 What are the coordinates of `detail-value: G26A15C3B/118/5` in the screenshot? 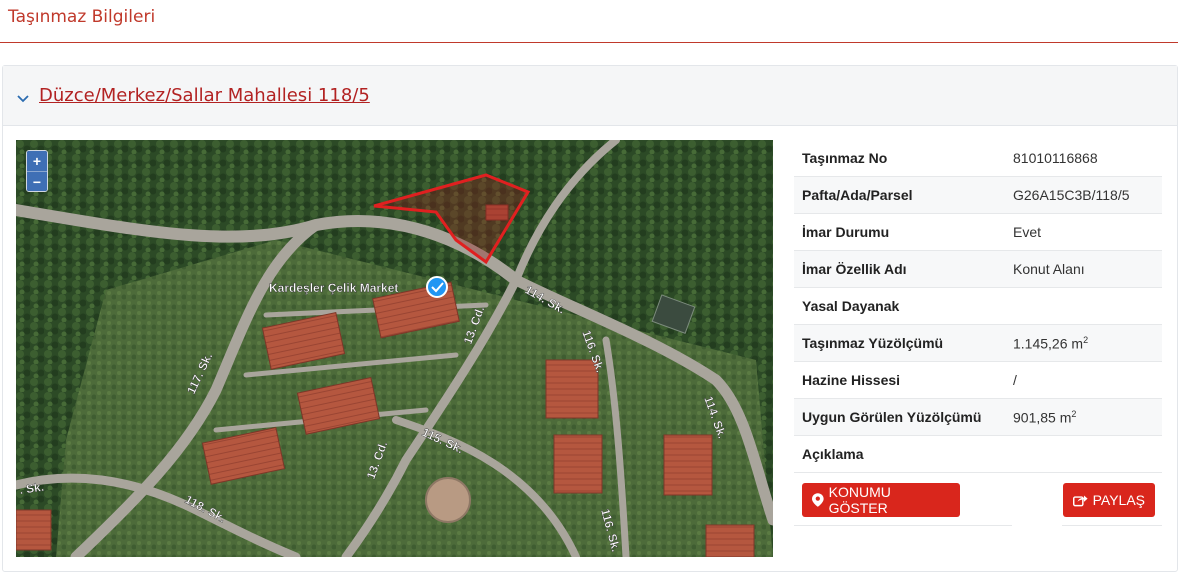 It's located at (1071, 195).